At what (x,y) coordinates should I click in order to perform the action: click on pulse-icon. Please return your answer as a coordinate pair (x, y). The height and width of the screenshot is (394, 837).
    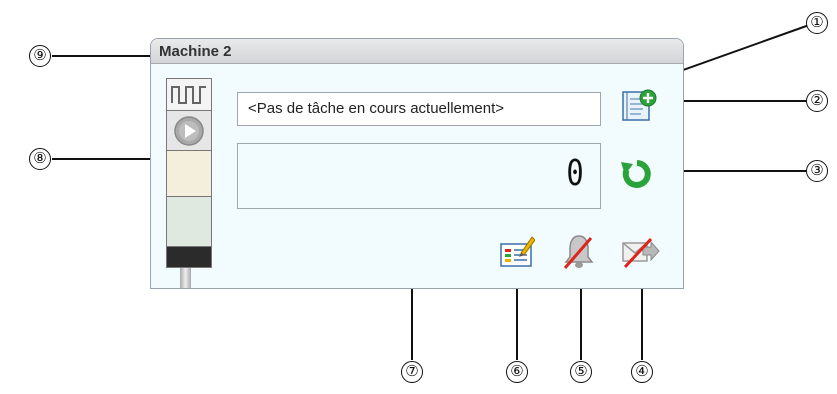
    Looking at the image, I should click on (188, 95).